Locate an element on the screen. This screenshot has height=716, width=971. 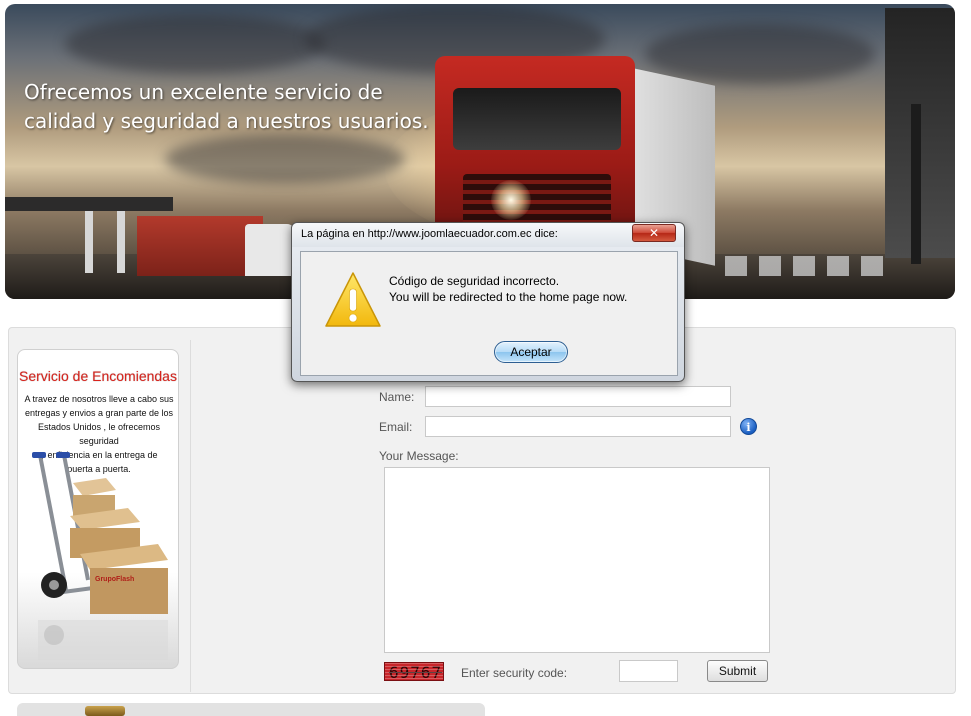
truck-grille is located at coordinates (537, 201).